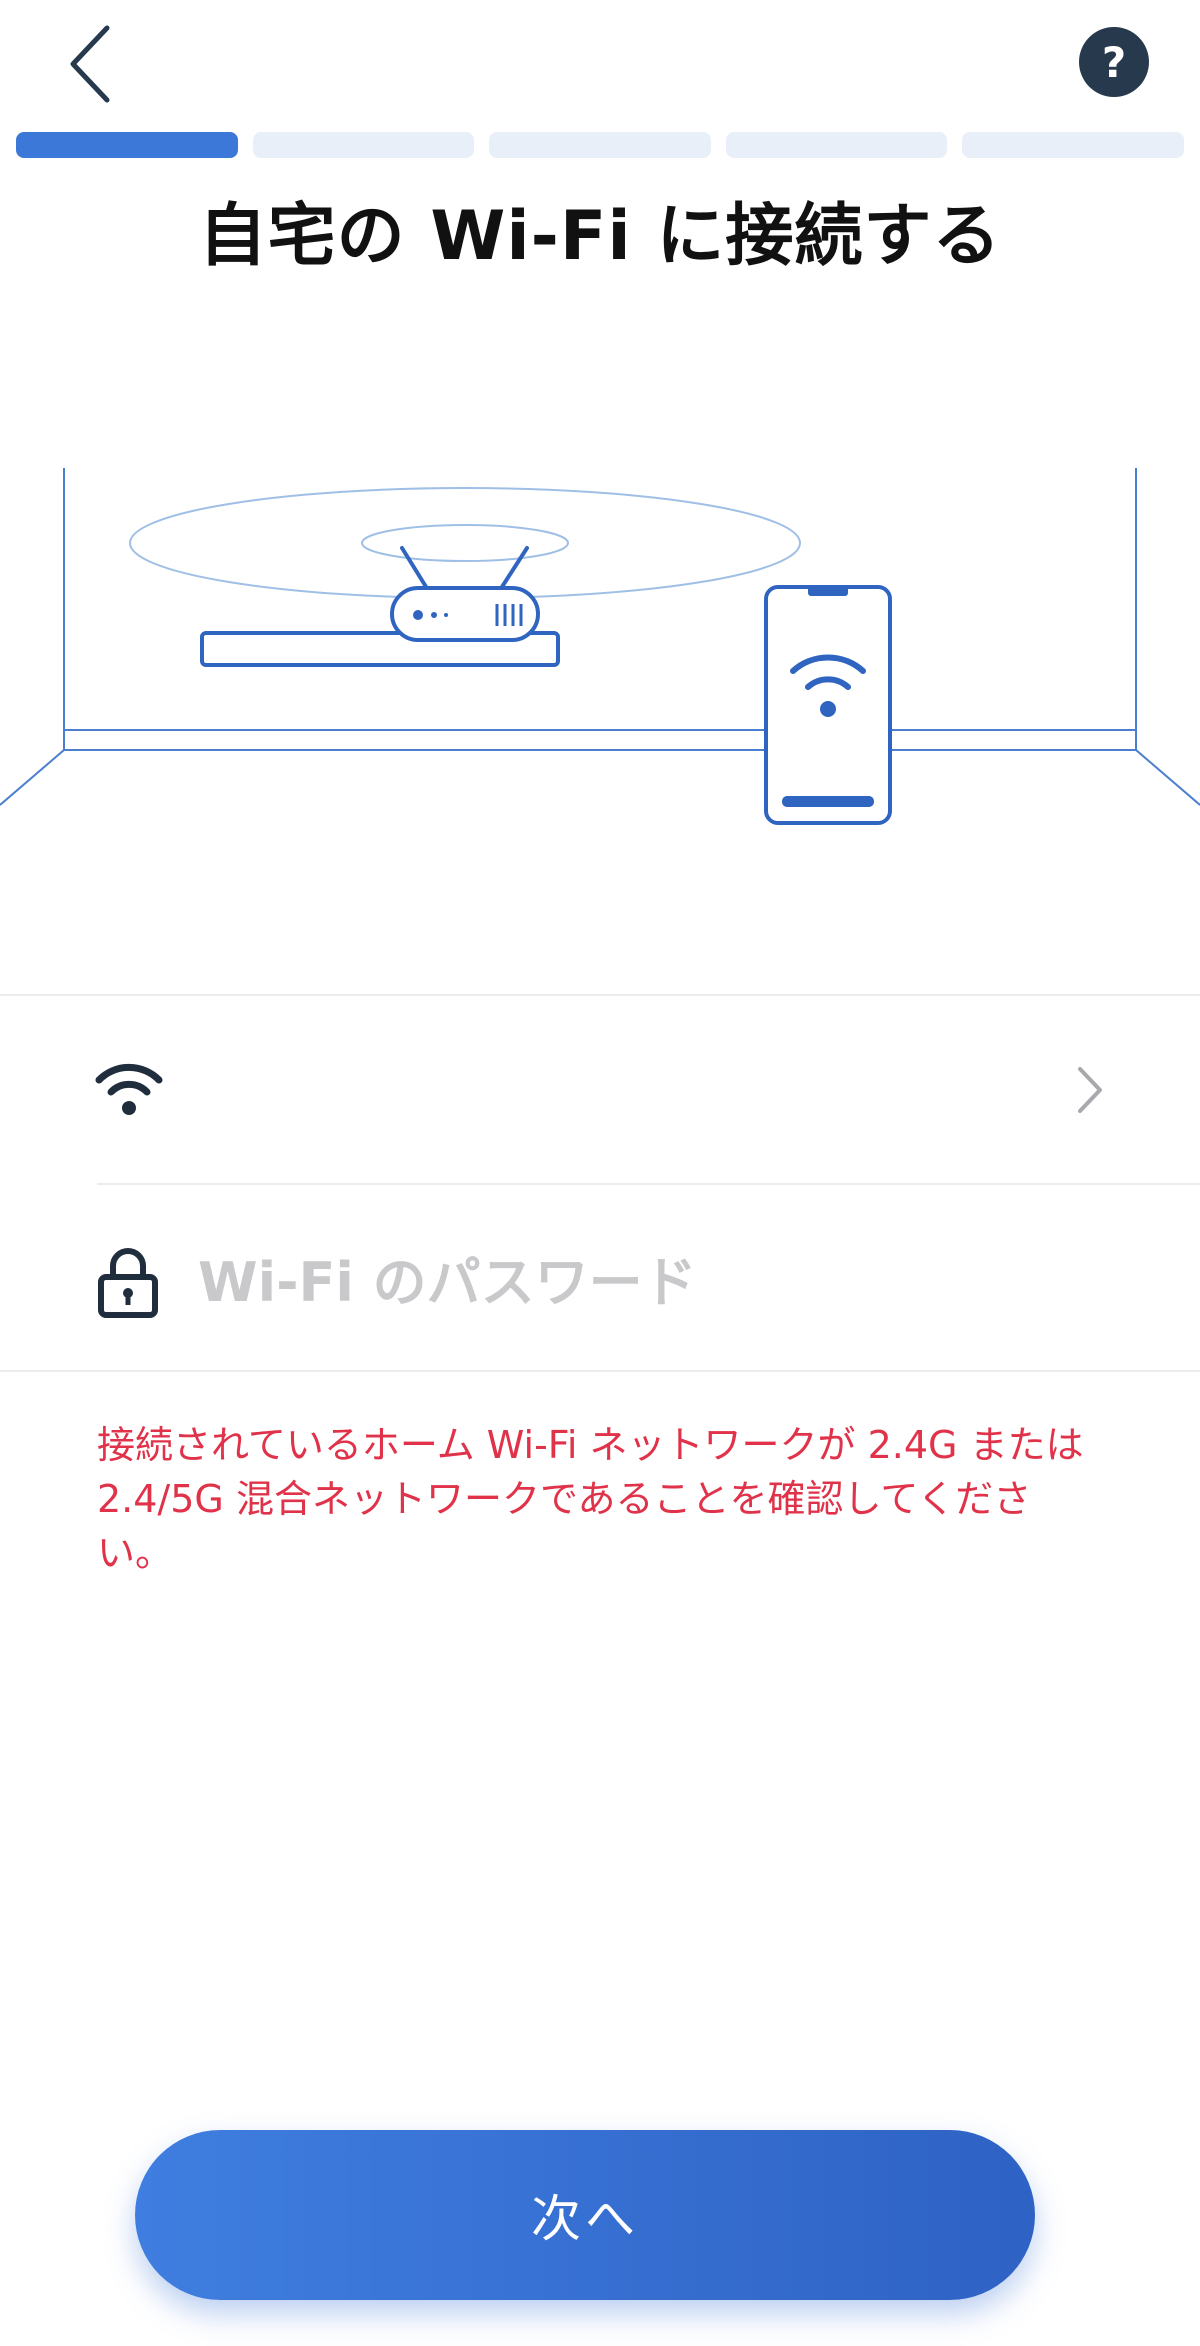 The image size is (1200, 2346). What do you see at coordinates (600, 236) in the screenshot?
I see `page-title: 自宅の Wi-Fi に接続する` at bounding box center [600, 236].